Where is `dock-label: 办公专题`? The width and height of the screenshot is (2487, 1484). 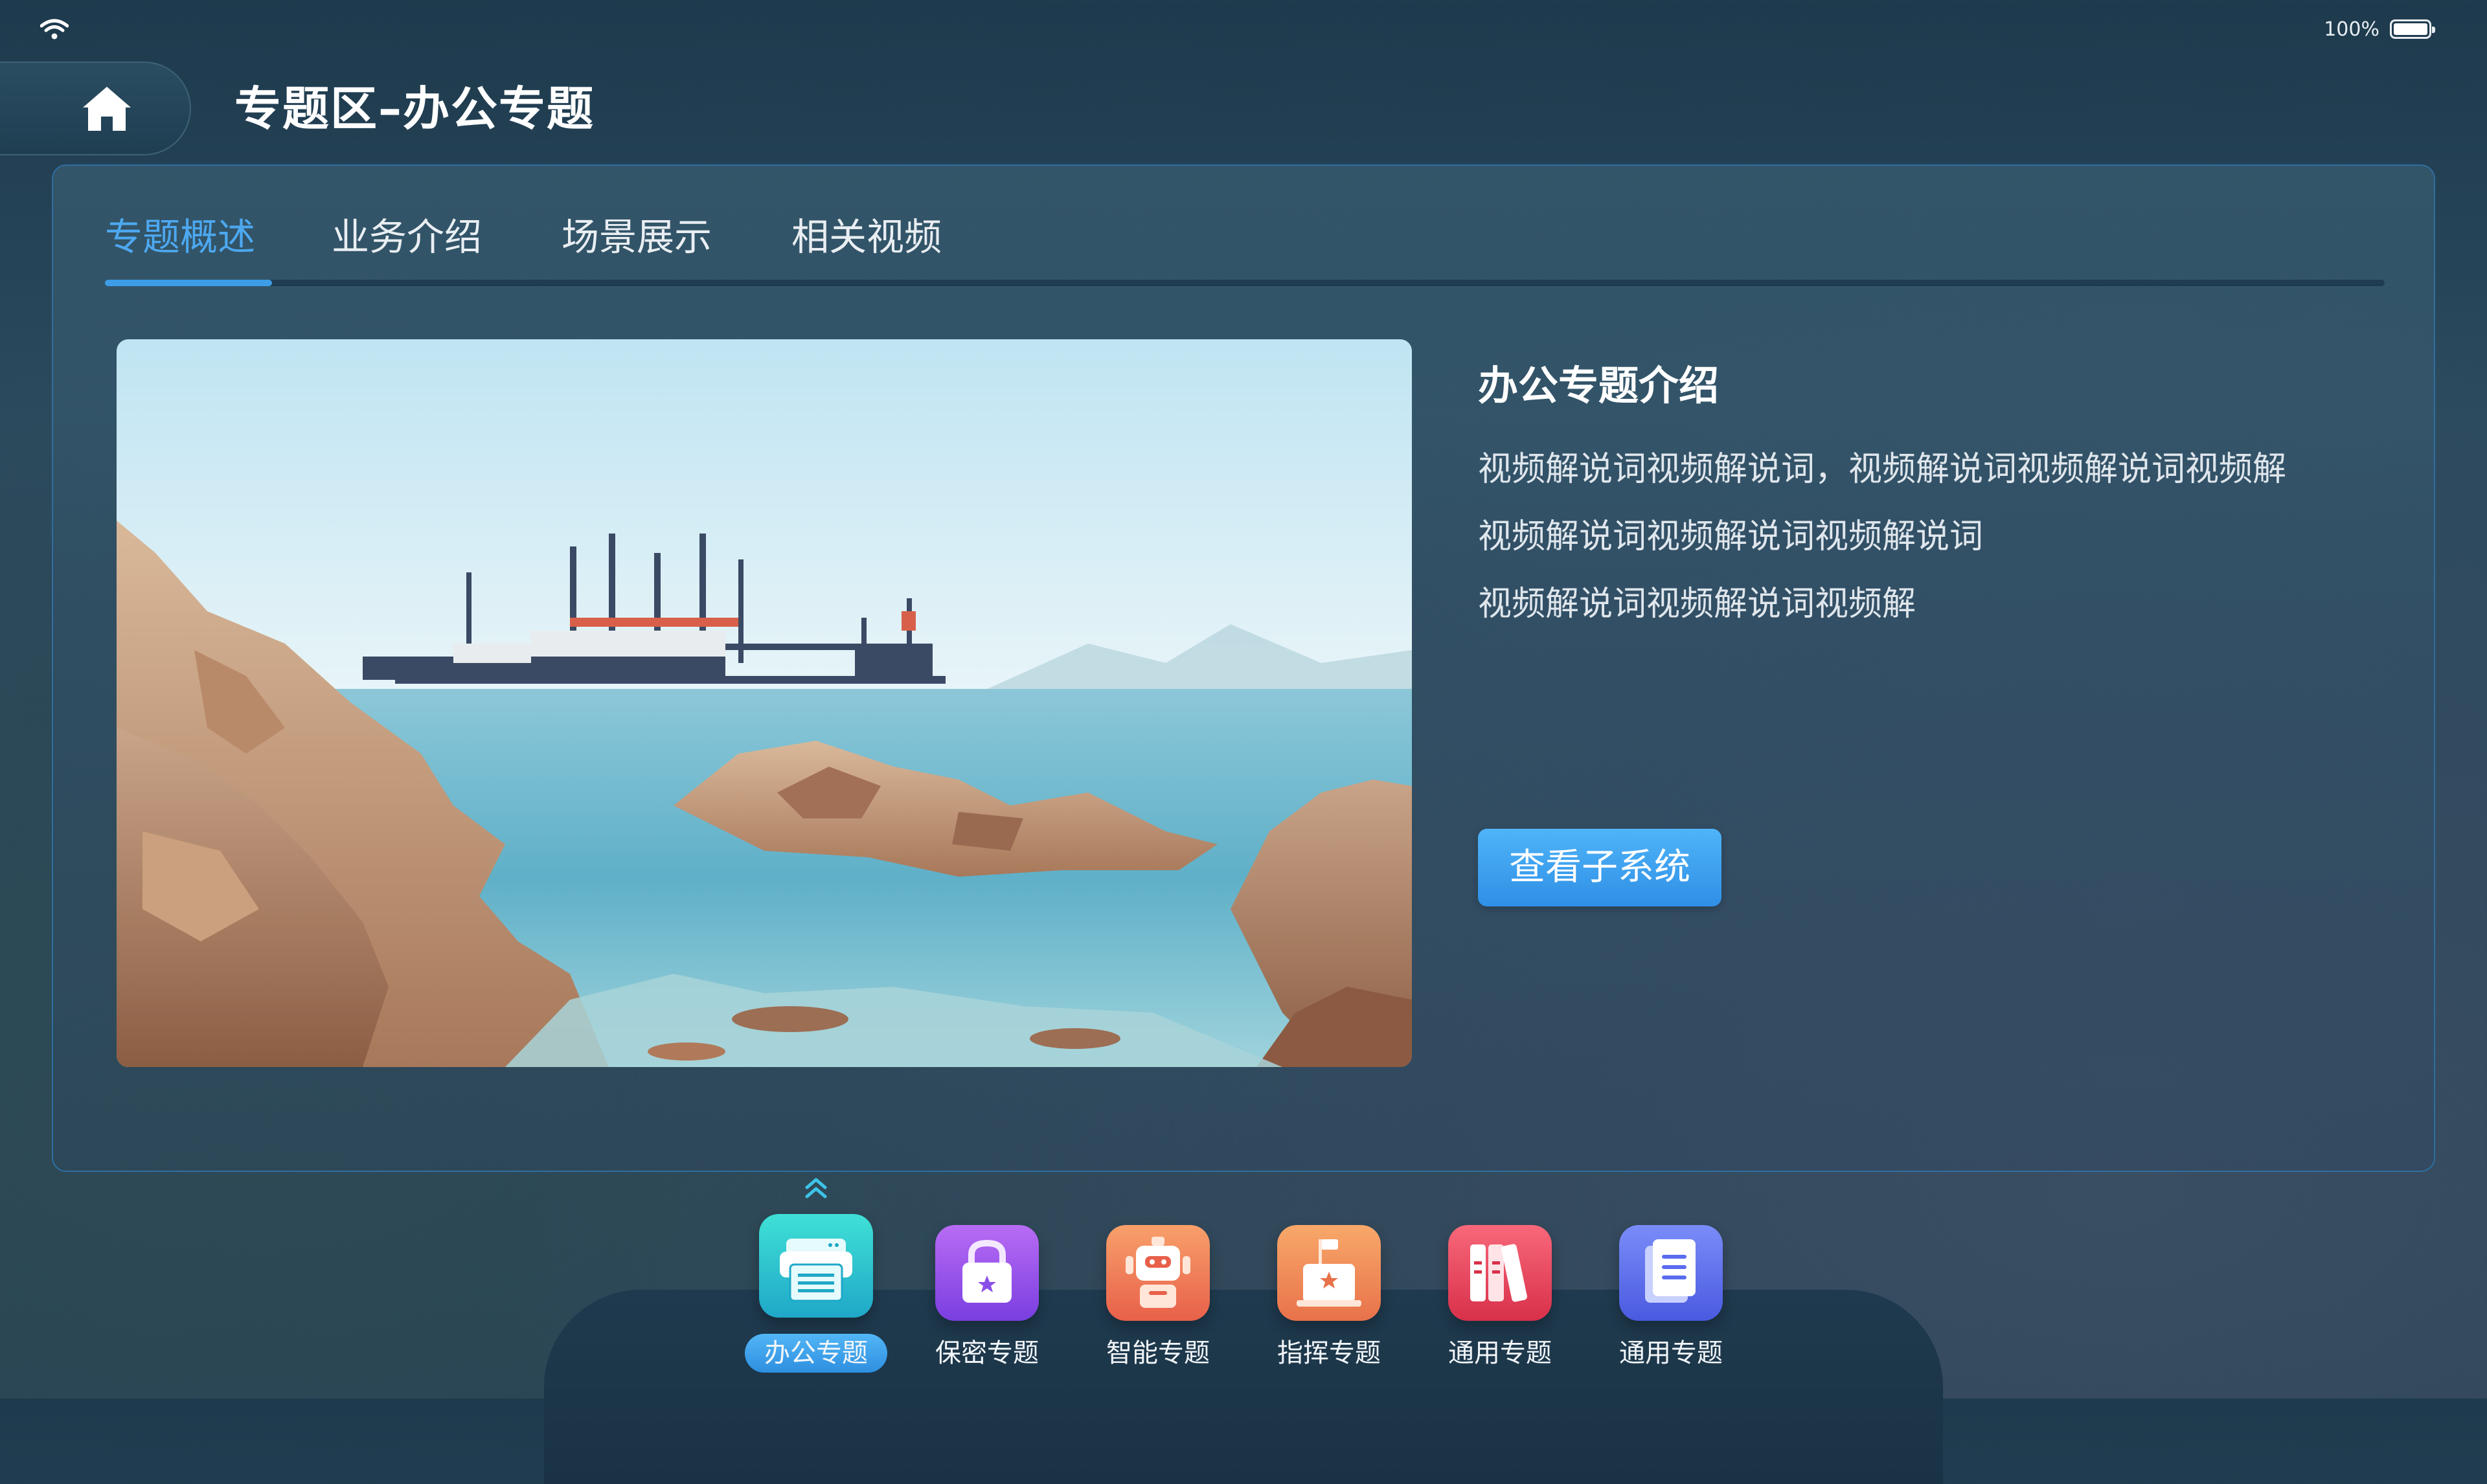 dock-label: 办公专题 is located at coordinates (816, 1353).